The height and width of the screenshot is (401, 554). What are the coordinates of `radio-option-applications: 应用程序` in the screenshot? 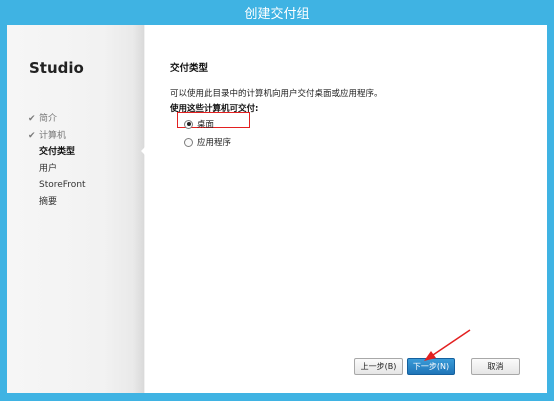 It's located at (207, 142).